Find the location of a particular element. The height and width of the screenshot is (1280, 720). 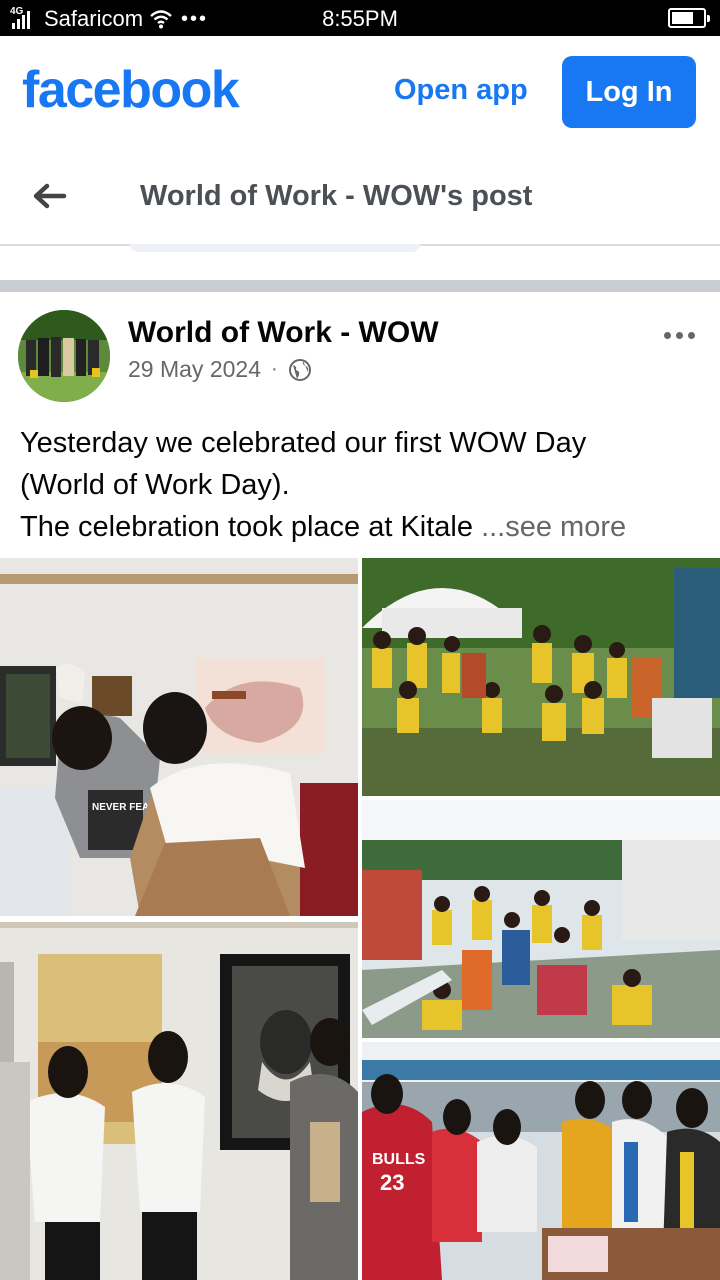

page-title: World of Work - WOW's post is located at coordinates (336, 196).